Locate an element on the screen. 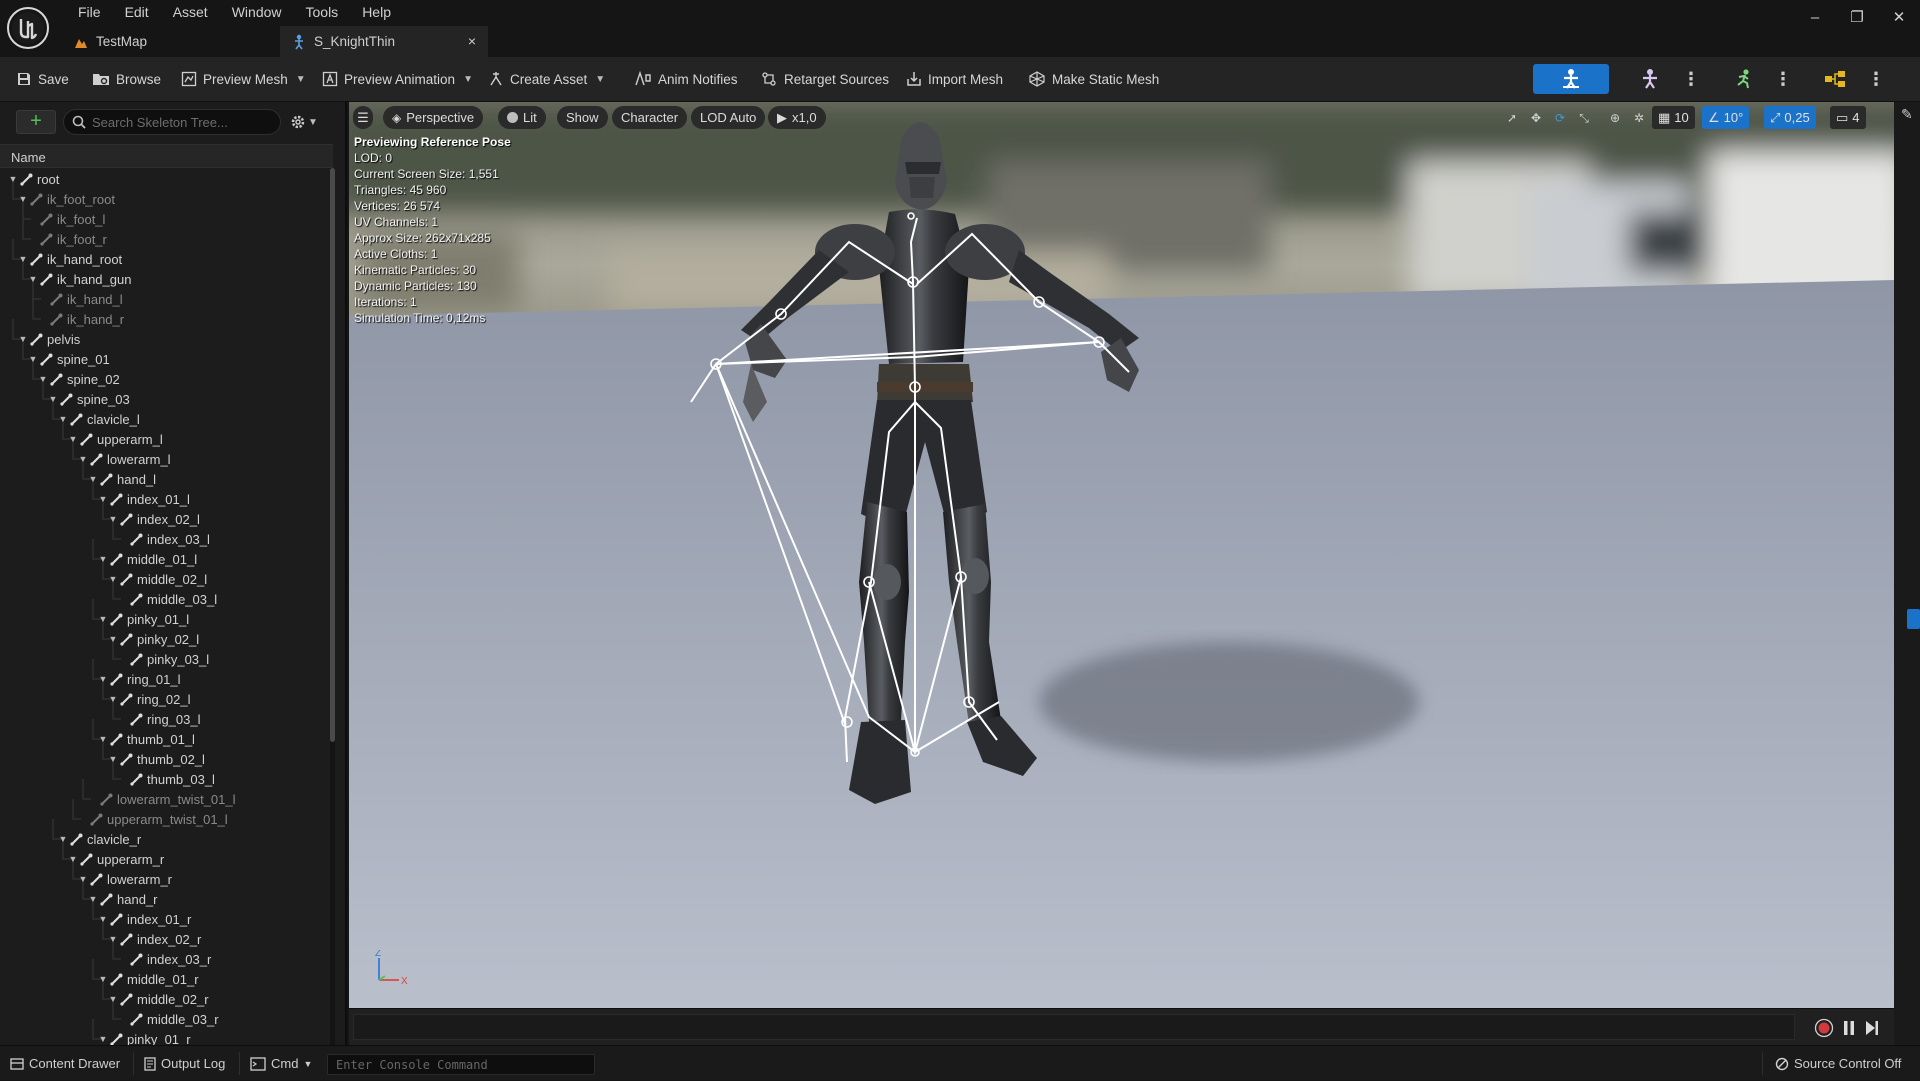  preview-animation-dropdown: Preview Animation ▼ is located at coordinates (397, 79).